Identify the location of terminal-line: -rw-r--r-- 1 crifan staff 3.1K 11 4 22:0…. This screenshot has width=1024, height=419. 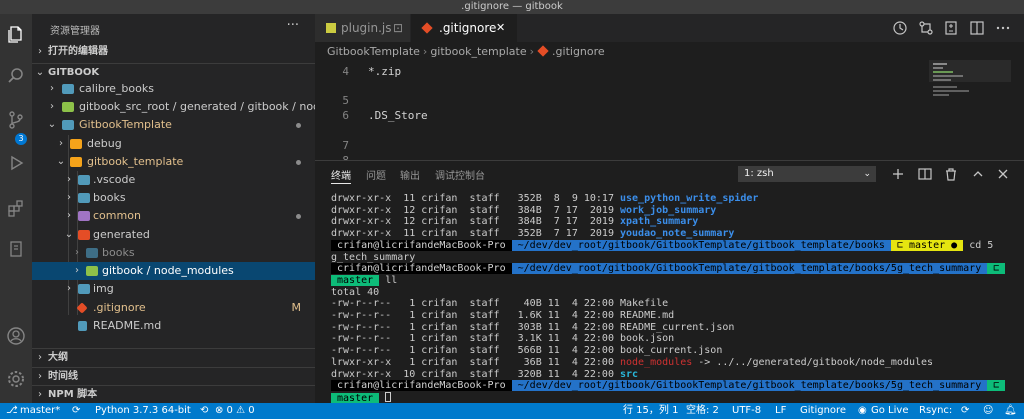
(502, 339).